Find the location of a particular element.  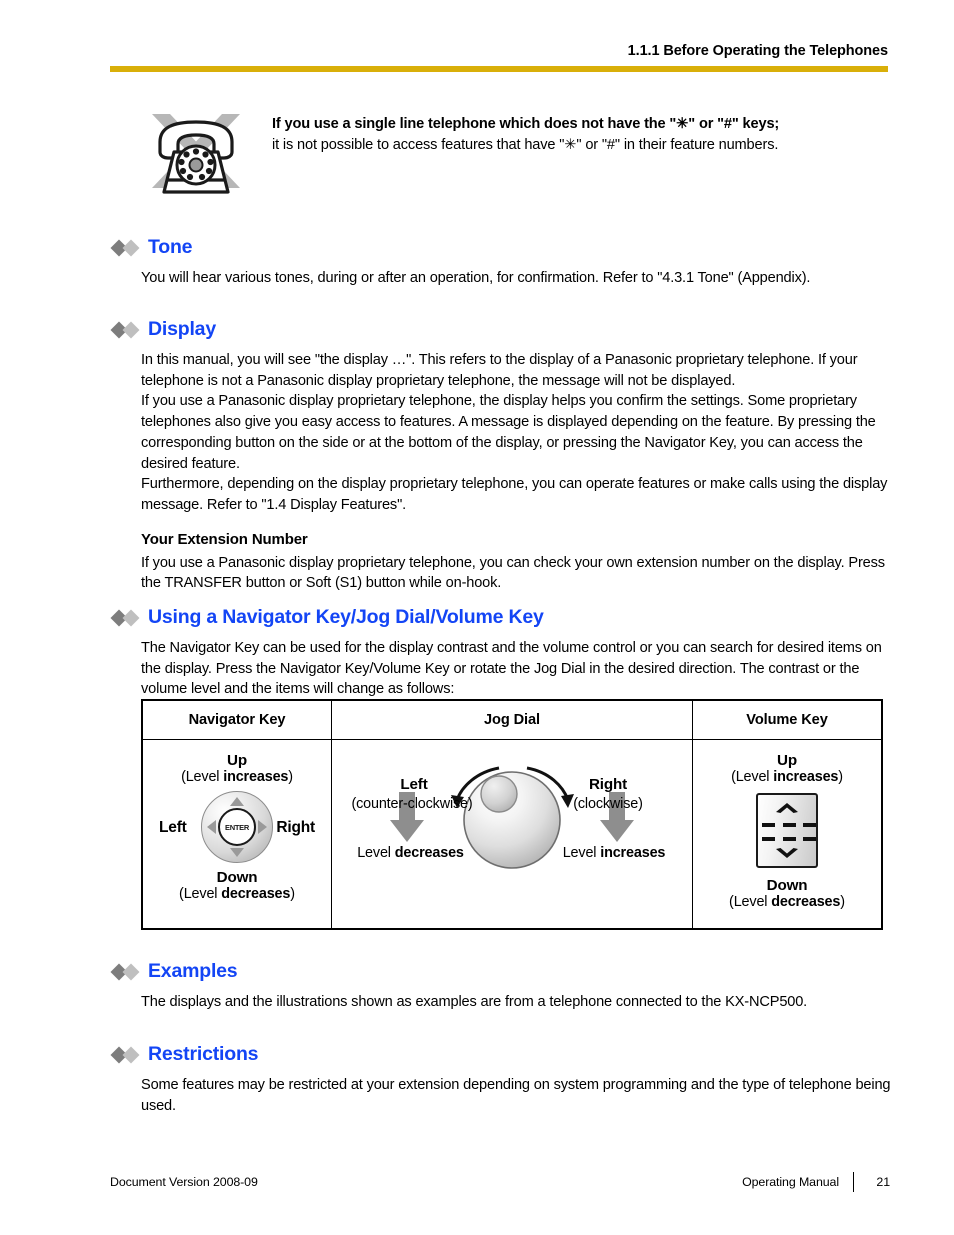

jog-dial-graphic is located at coordinates (512, 817).